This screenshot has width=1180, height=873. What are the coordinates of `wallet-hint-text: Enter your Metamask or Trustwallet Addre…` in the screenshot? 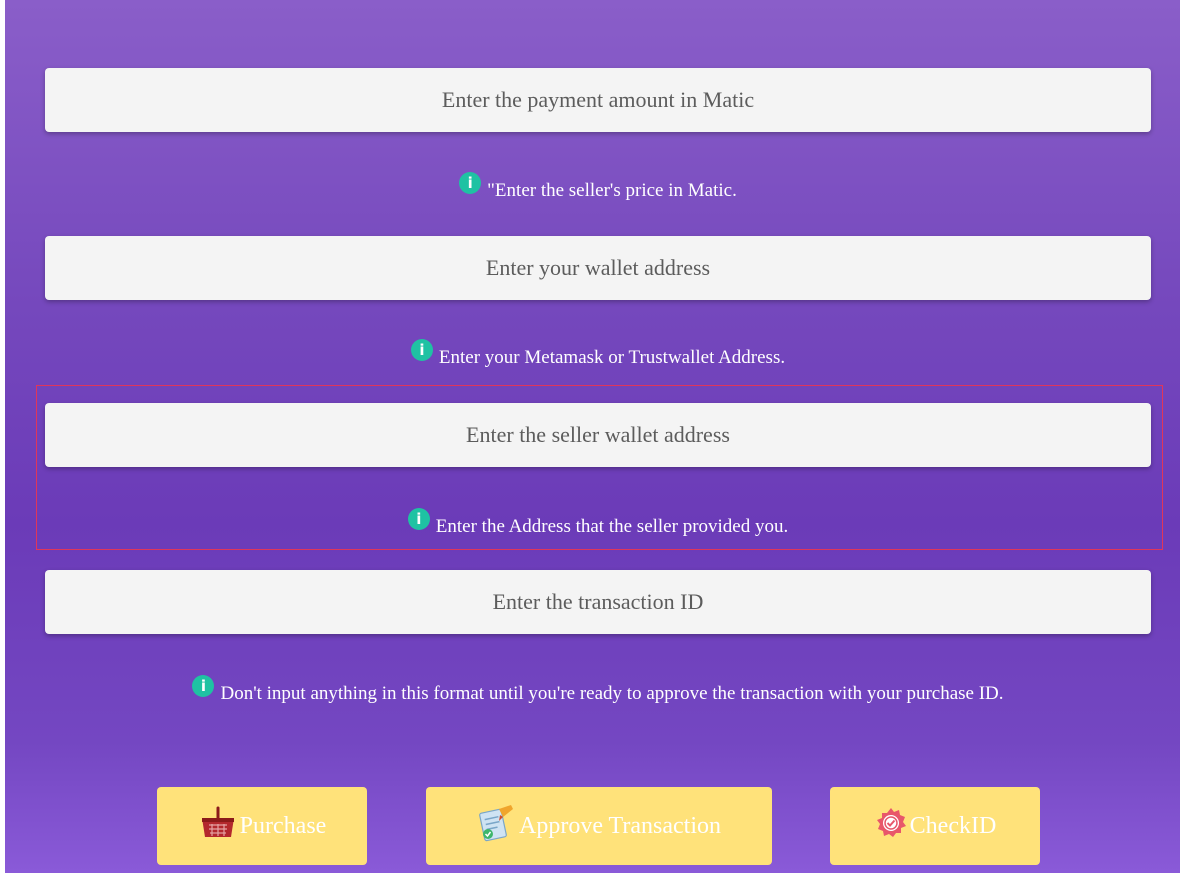 It's located at (612, 357).